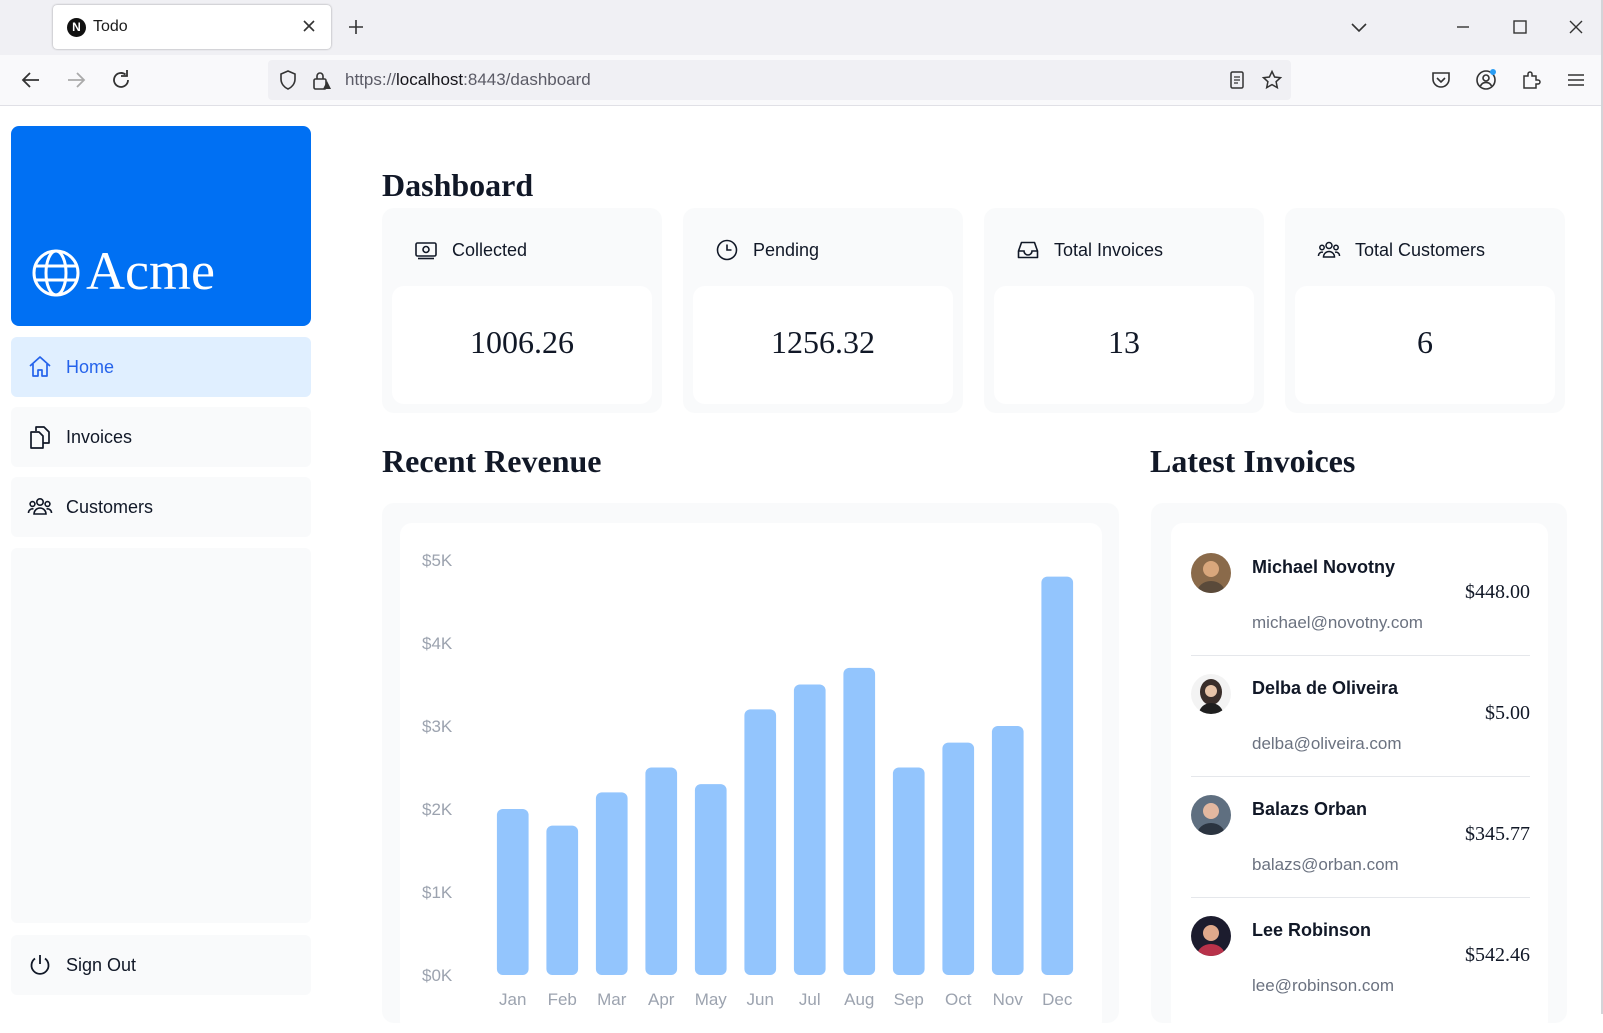  Describe the element at coordinates (1008, 999) in the screenshot. I see `x-axis-tick-label: Nov` at that location.